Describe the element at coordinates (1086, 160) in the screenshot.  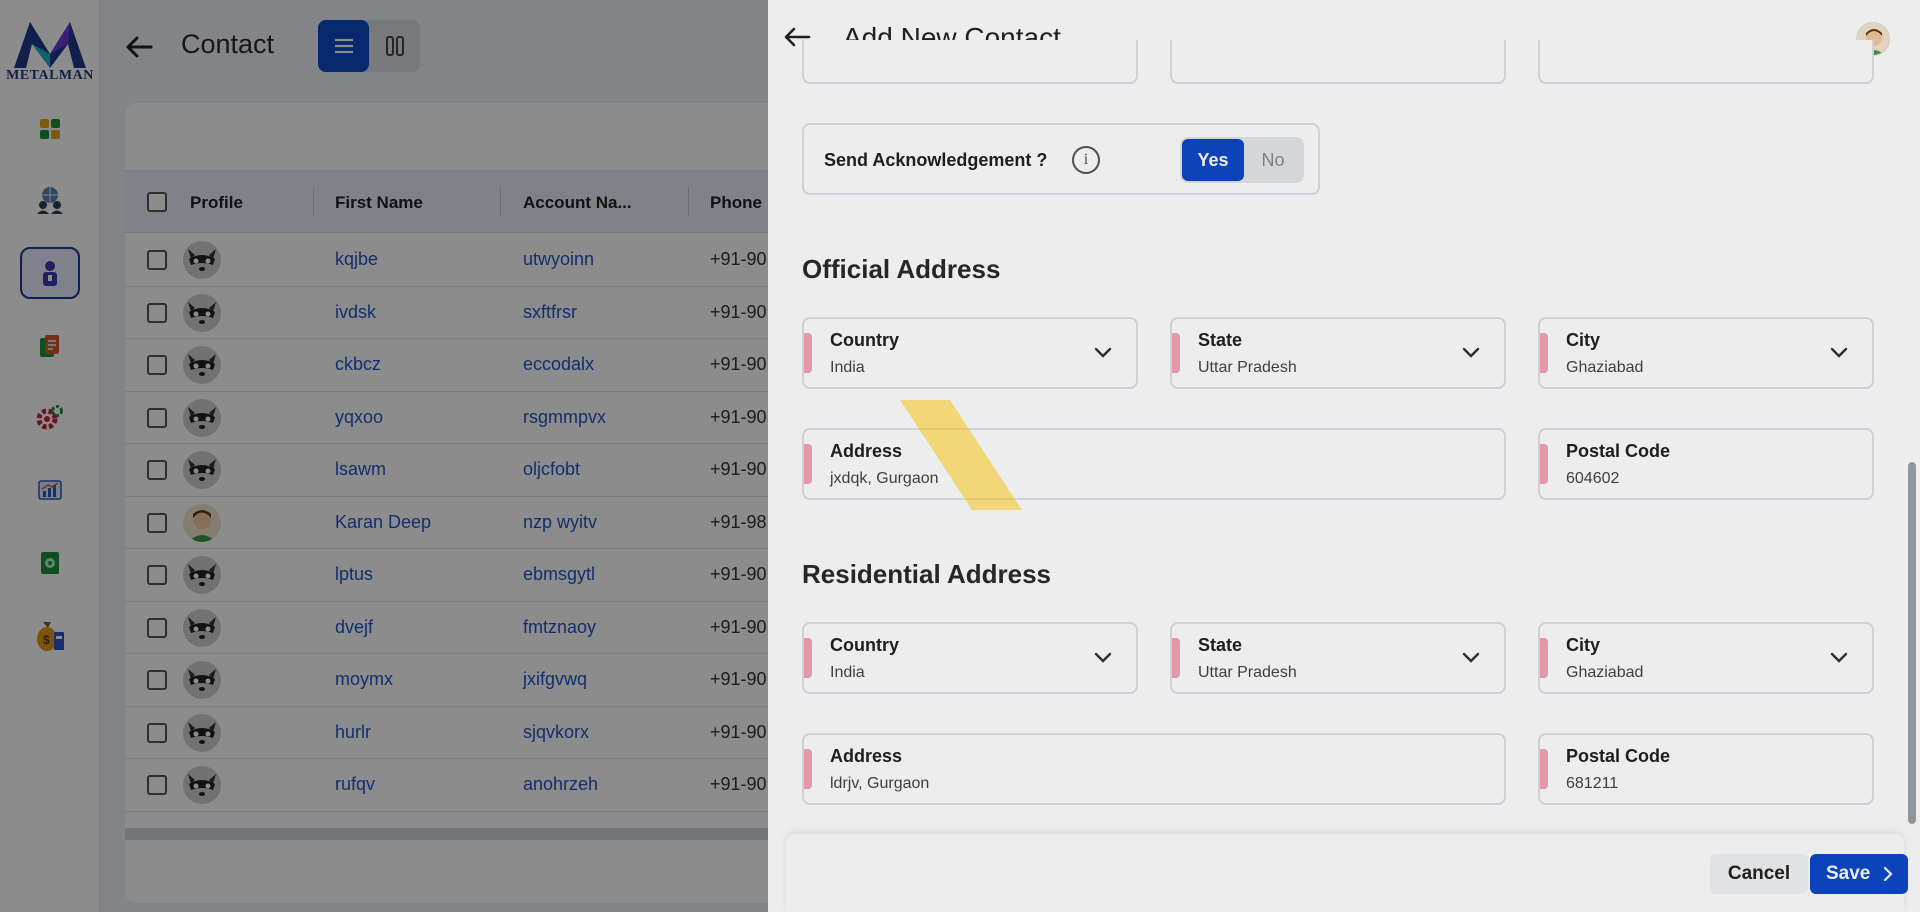
I see `info-icon: i` at that location.